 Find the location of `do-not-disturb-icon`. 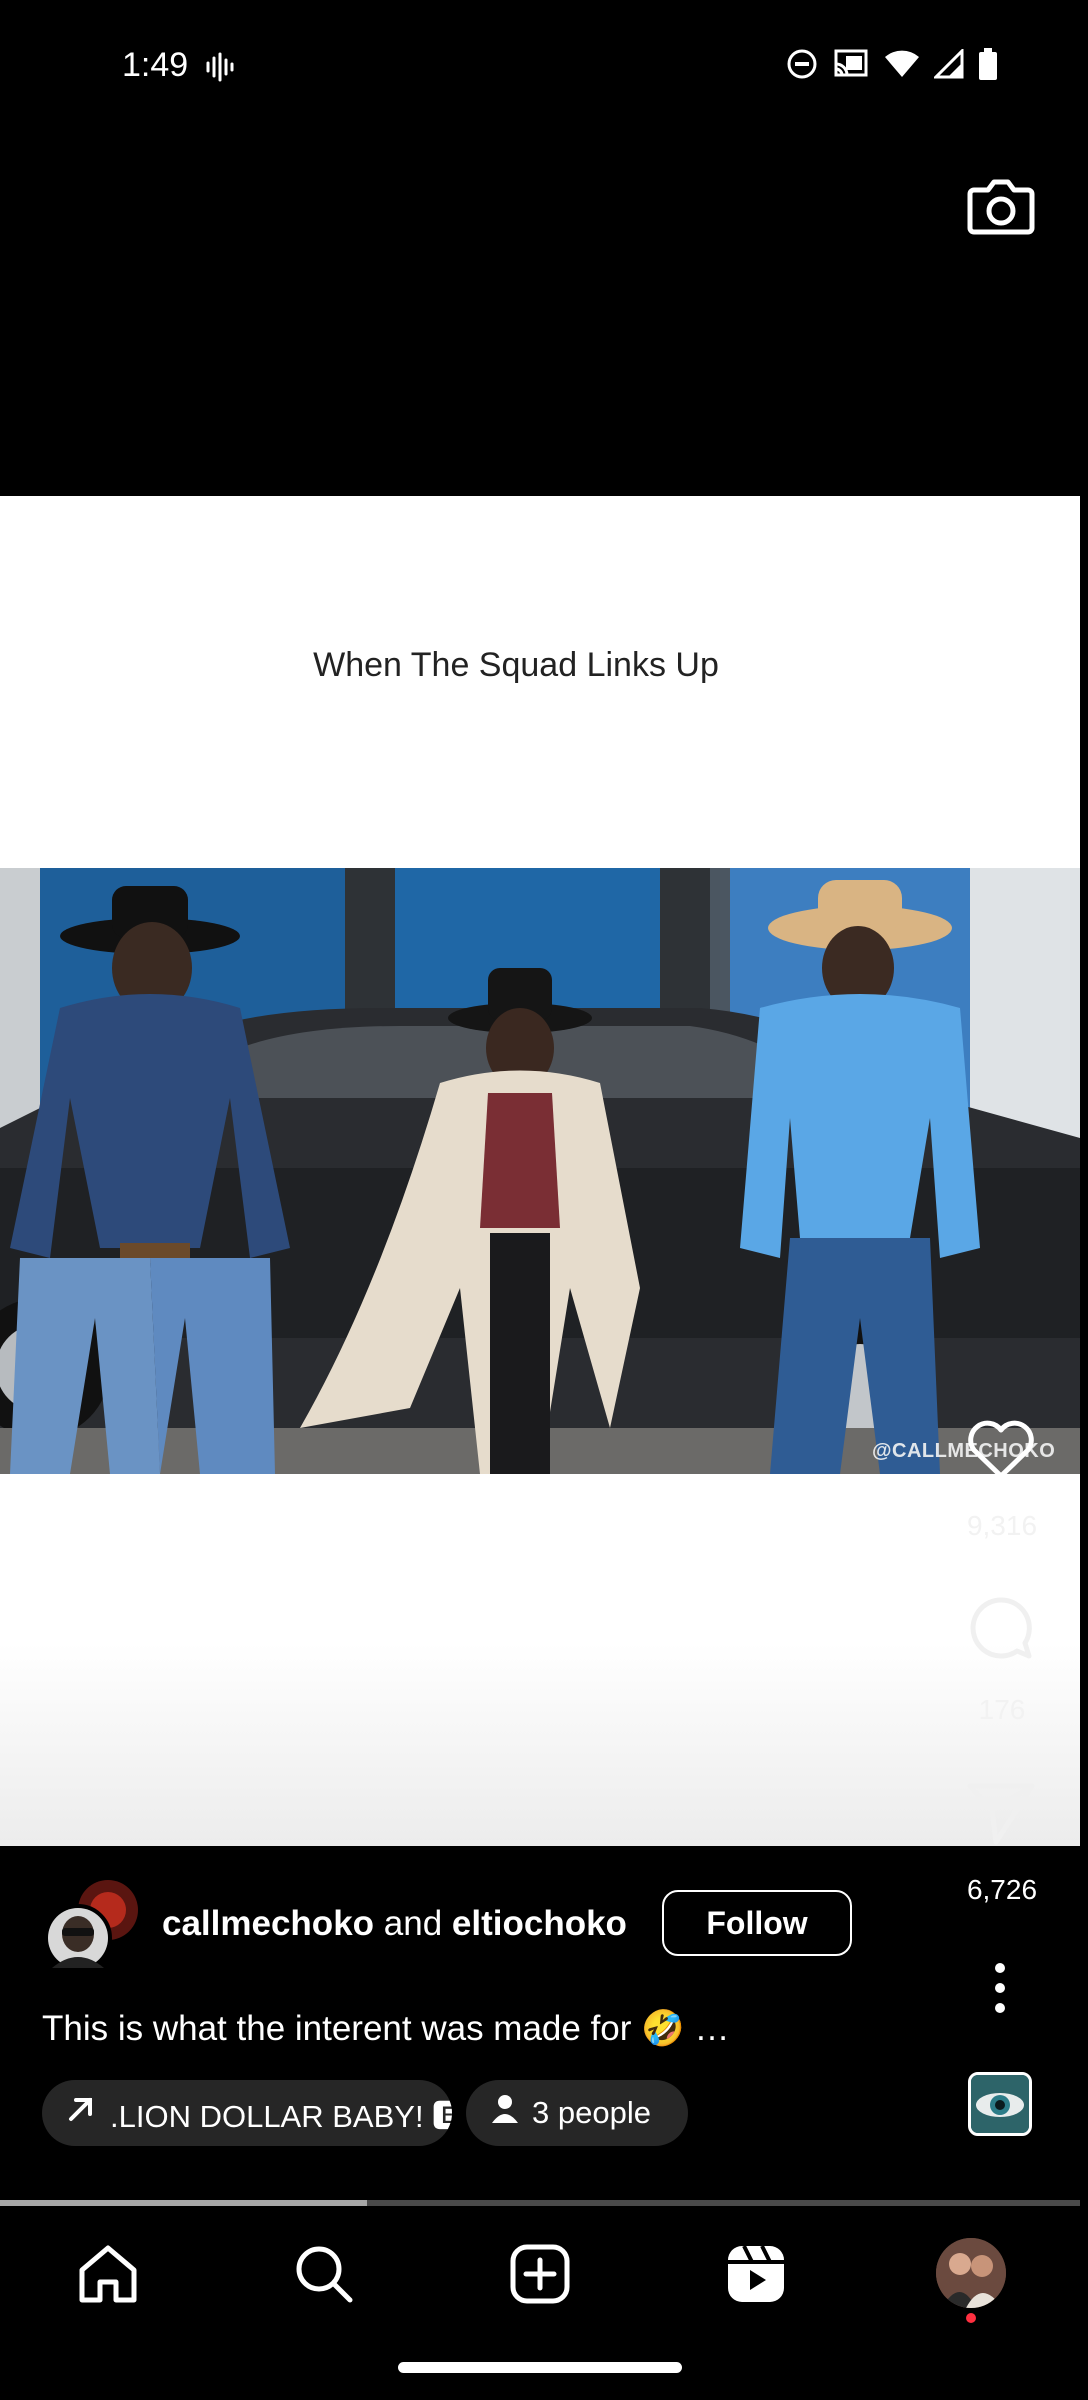

do-not-disturb-icon is located at coordinates (802, 64).